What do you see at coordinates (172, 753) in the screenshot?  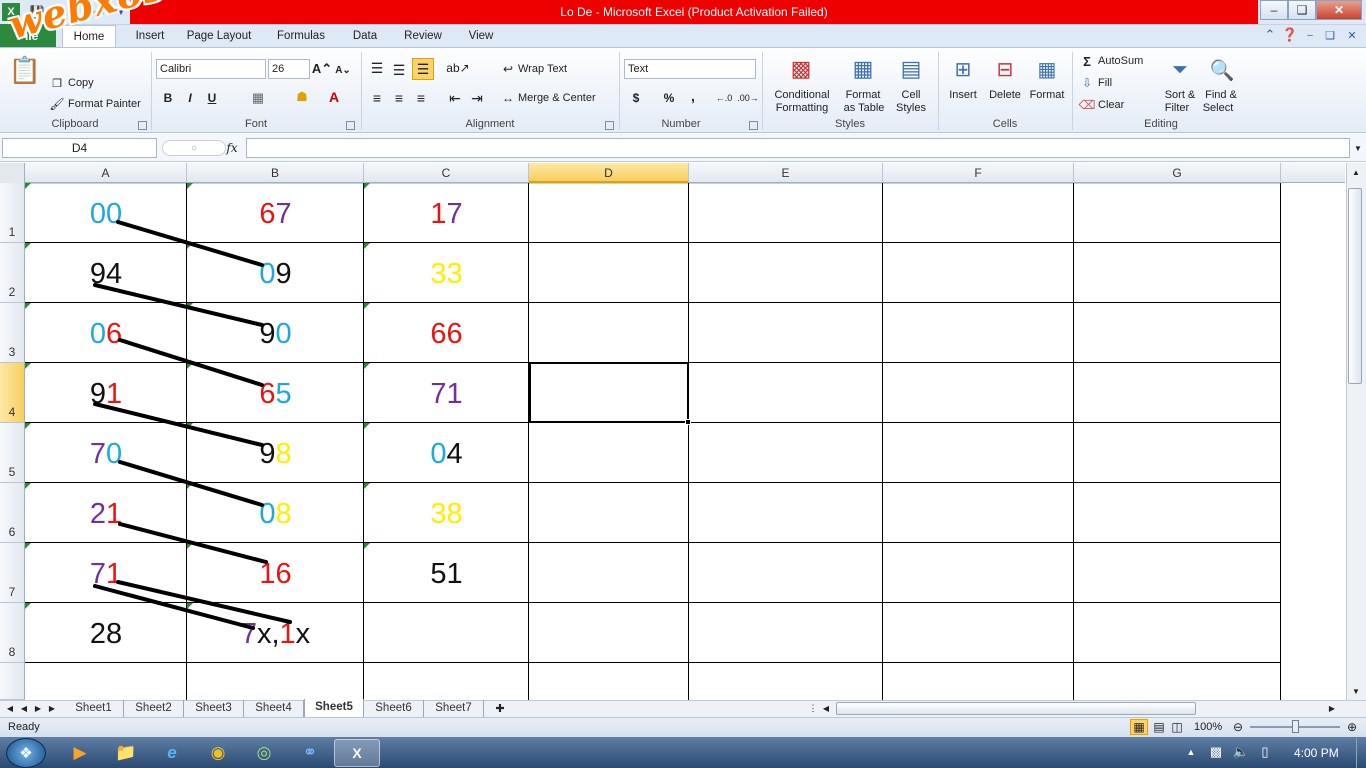 I see `internet-explorer-icon: e` at bounding box center [172, 753].